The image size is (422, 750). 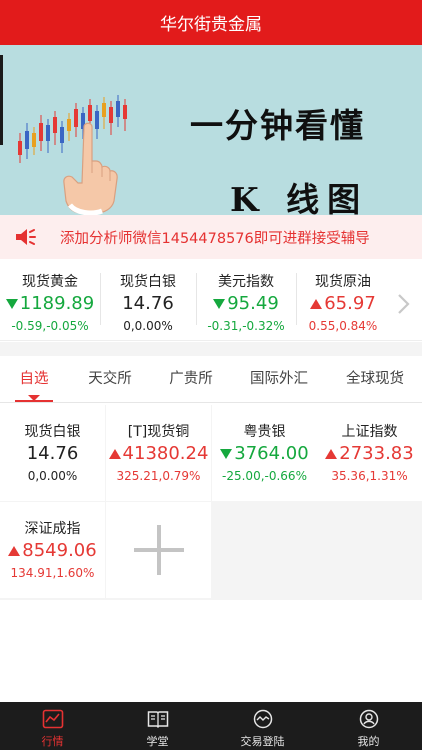 I want to click on chart-icon, so click(x=53, y=719).